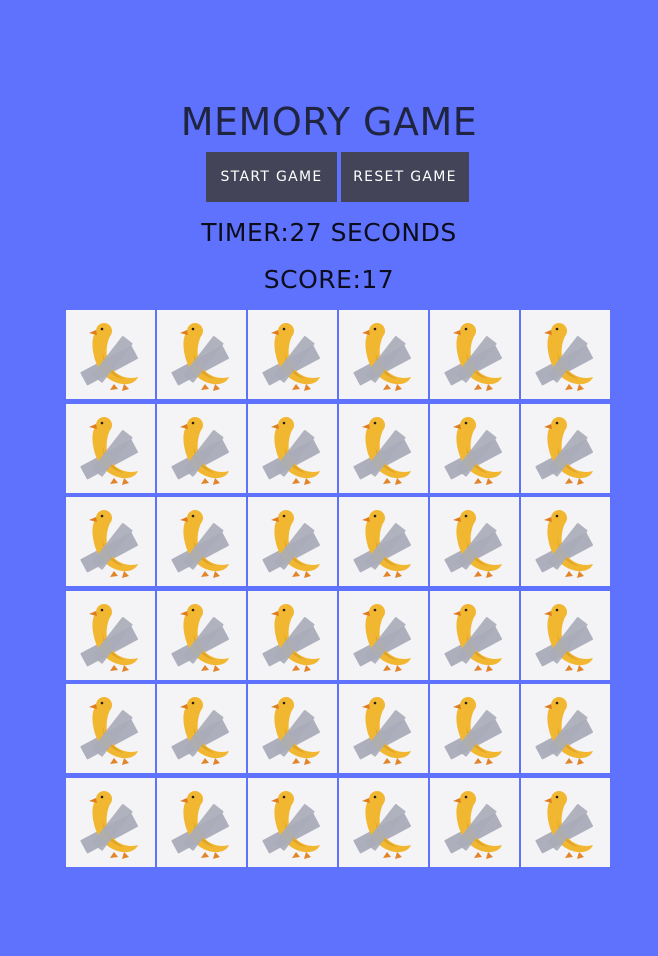 Image resolution: width=658 pixels, height=956 pixels. What do you see at coordinates (329, 122) in the screenshot?
I see `page-title: MEMORY GAME` at bounding box center [329, 122].